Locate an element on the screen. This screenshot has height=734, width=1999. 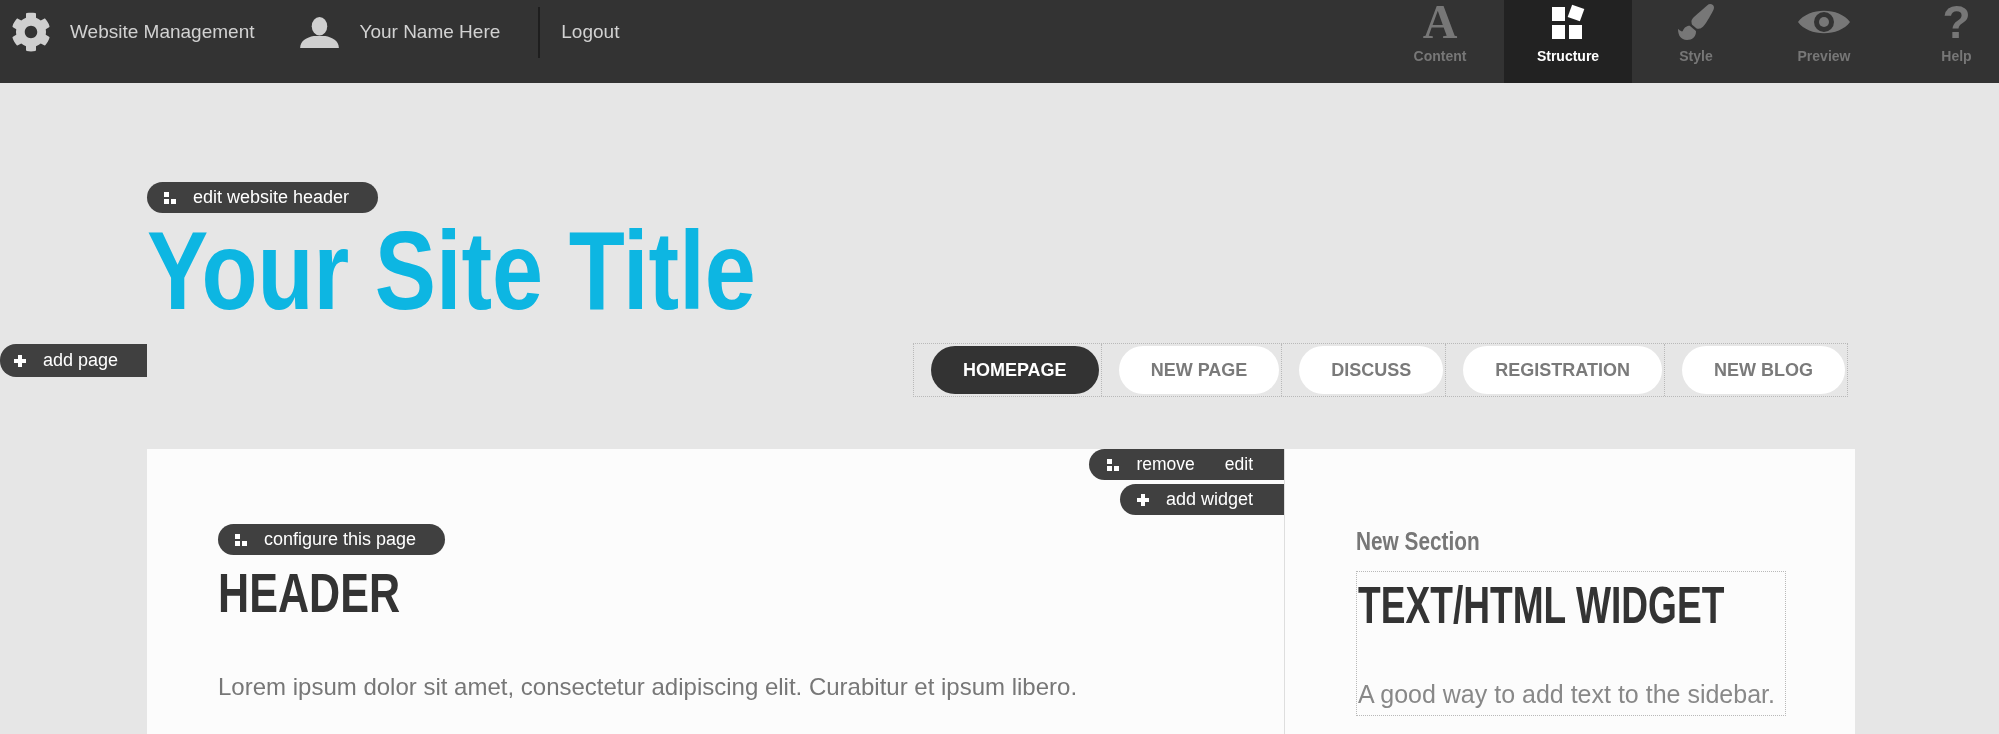
section-title: New Section is located at coordinates (1418, 541).